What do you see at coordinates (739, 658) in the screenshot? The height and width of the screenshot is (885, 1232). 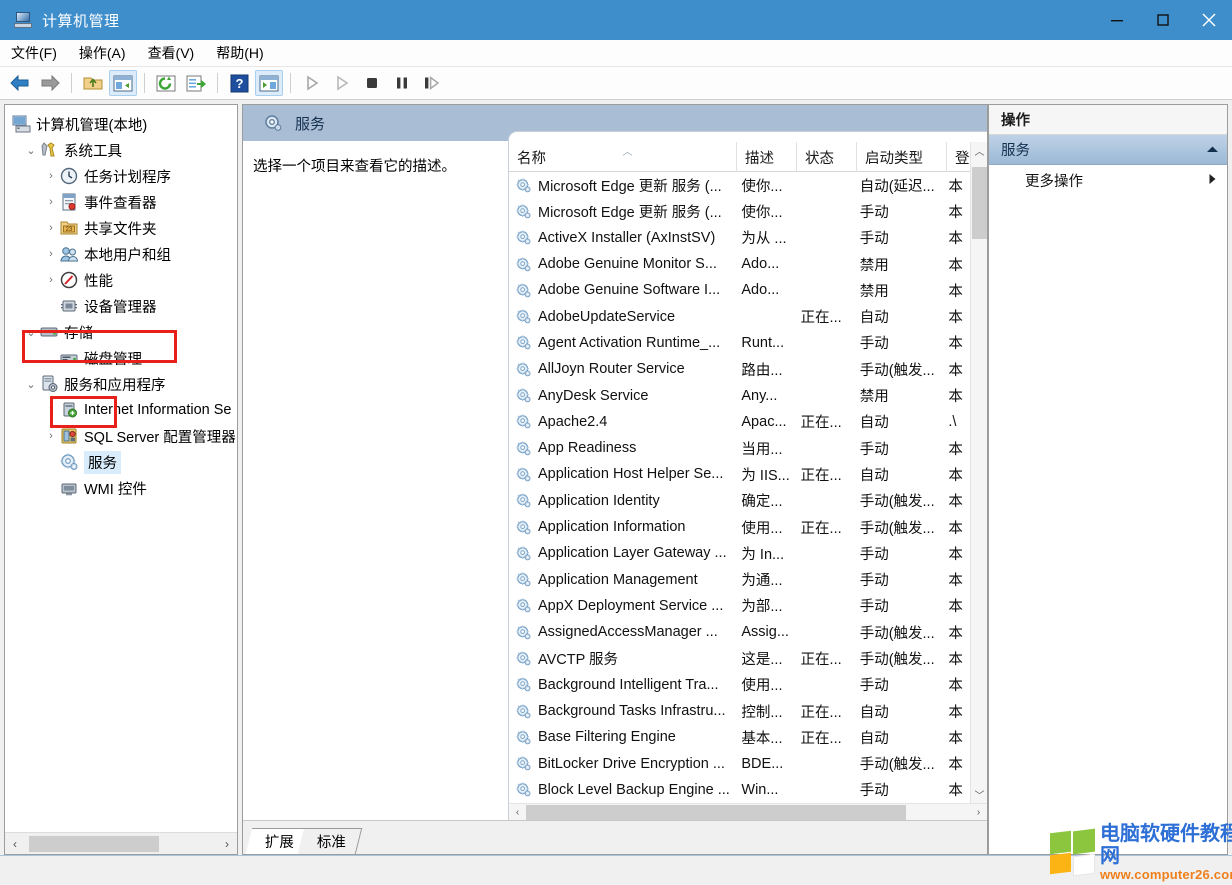 I see `table-row: AVCTP 服务 这是... 正在... 手动(触发... 本` at bounding box center [739, 658].